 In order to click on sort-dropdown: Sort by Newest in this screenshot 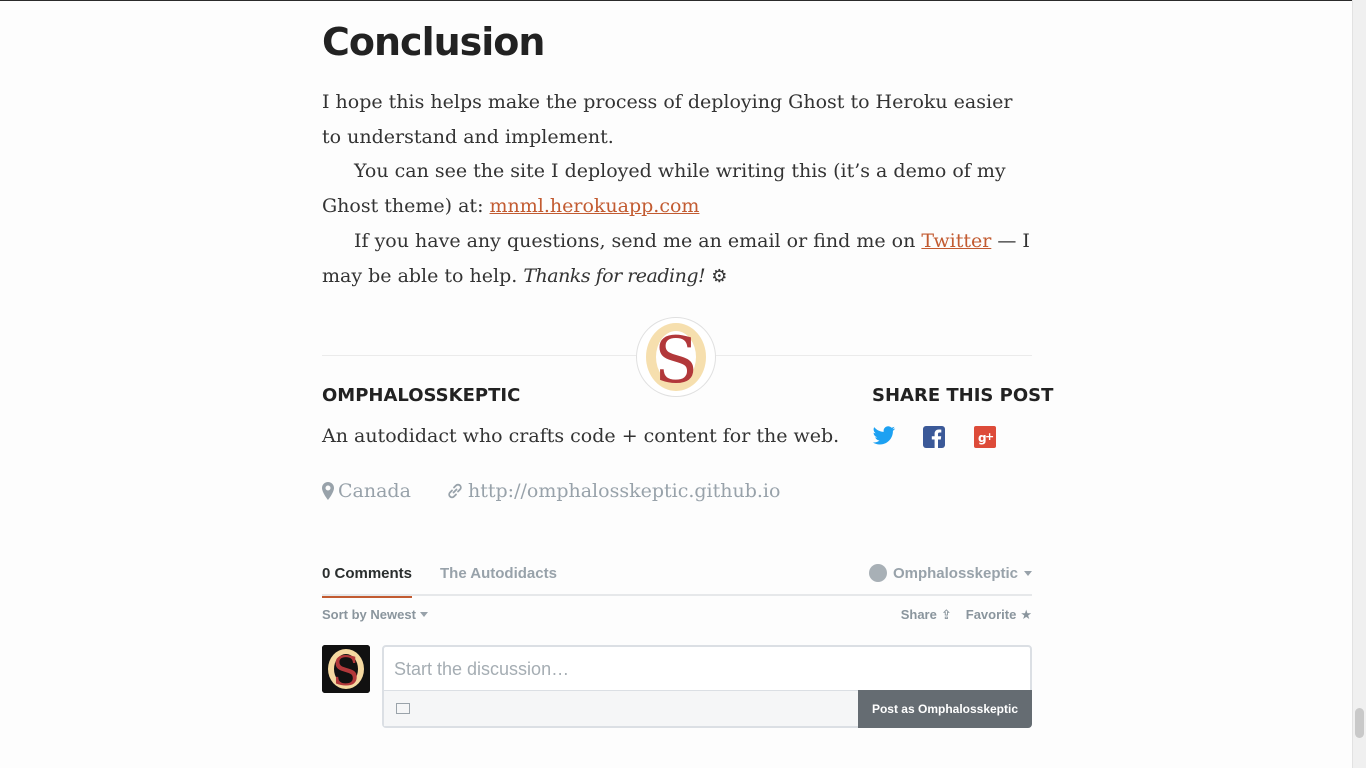, I will do `click(375, 614)`.